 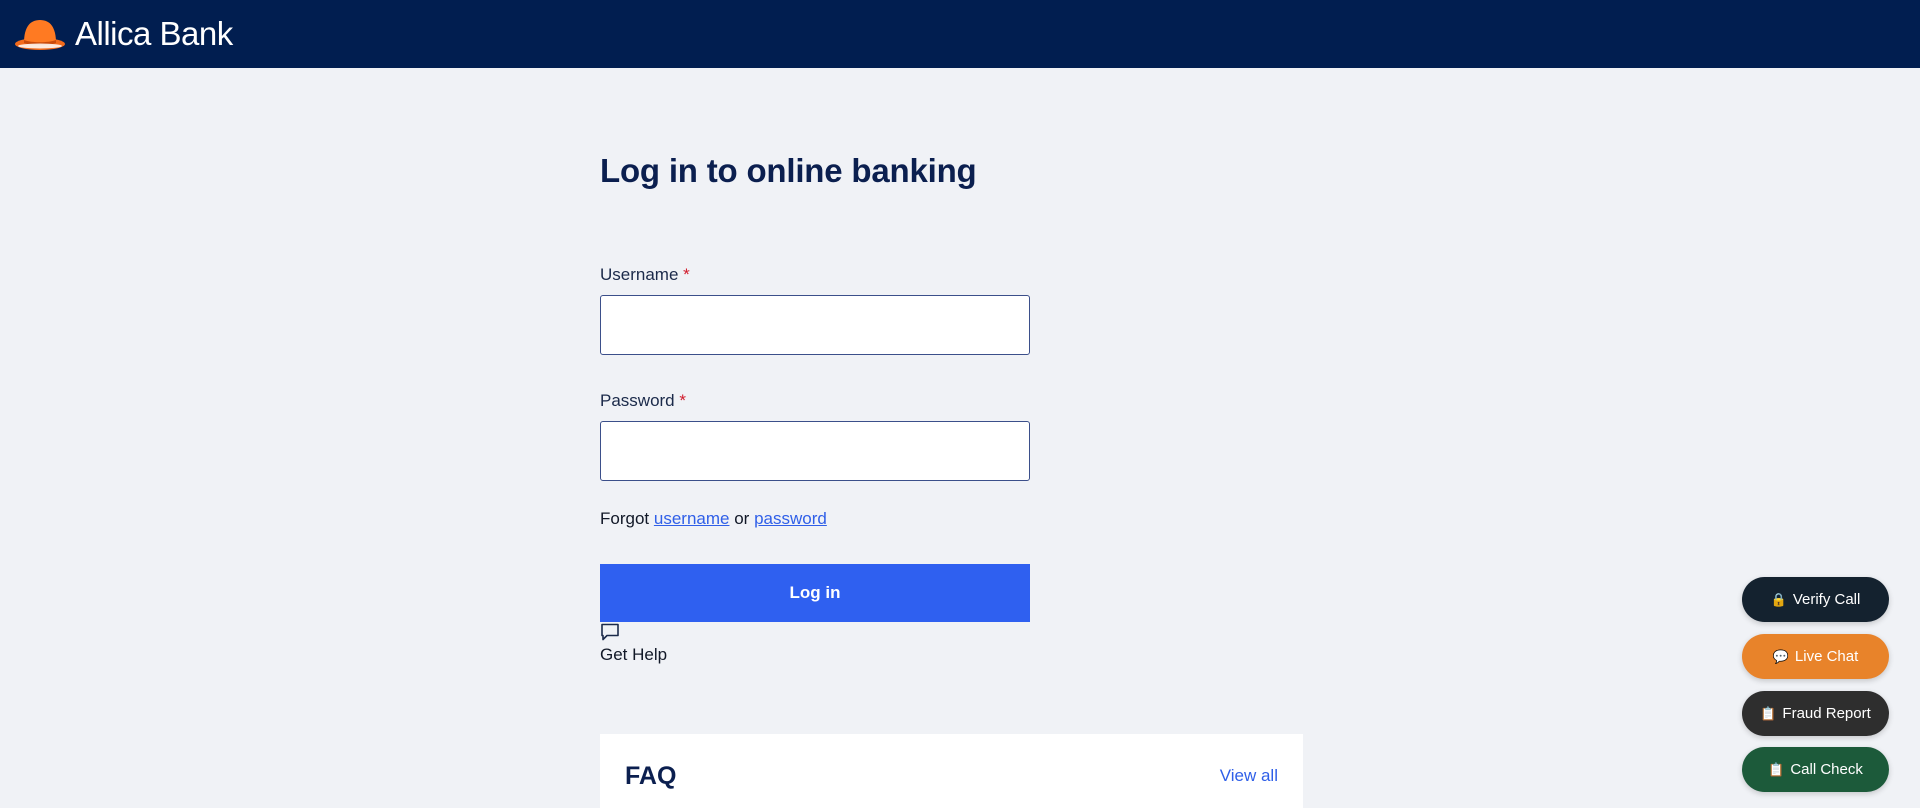 What do you see at coordinates (790, 518) in the screenshot?
I see `forgot-password-link: password` at bounding box center [790, 518].